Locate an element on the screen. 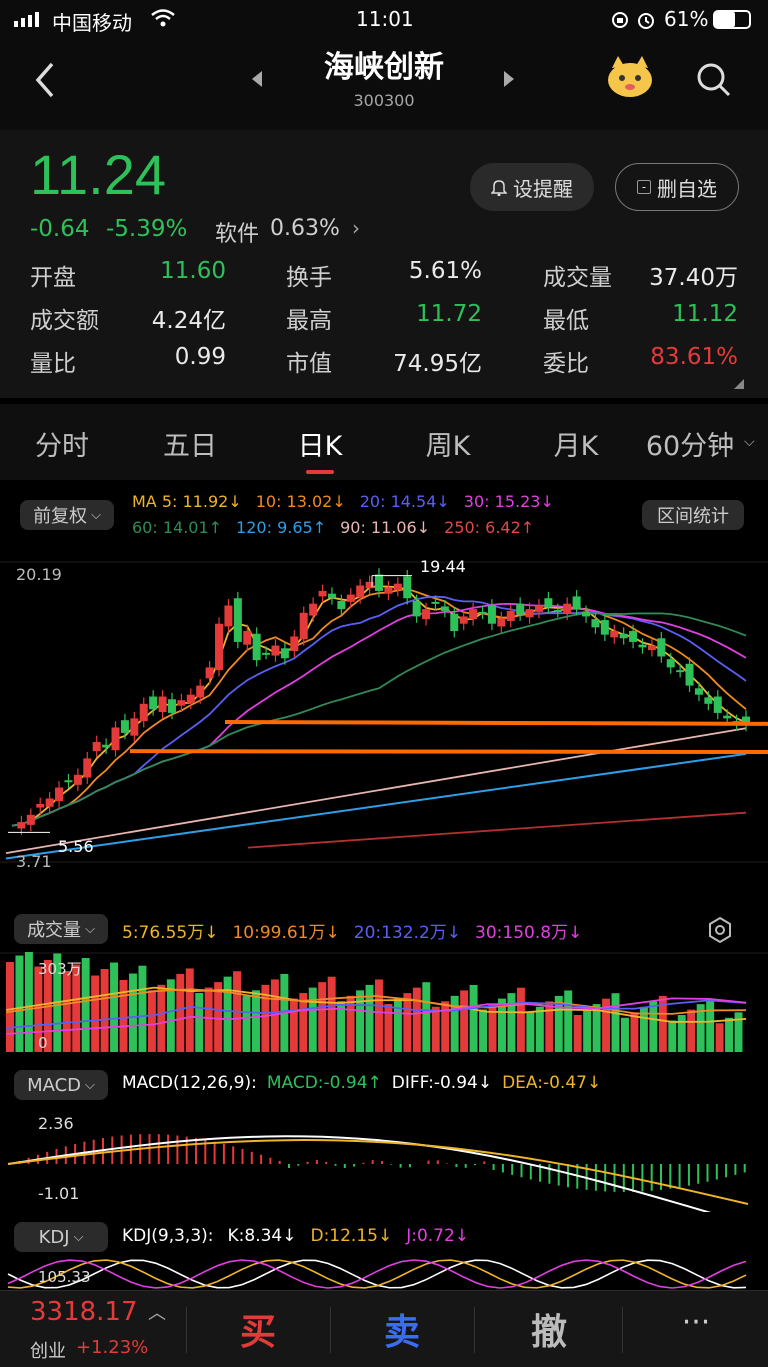  chevron-right-icon: › is located at coordinates (356, 228).